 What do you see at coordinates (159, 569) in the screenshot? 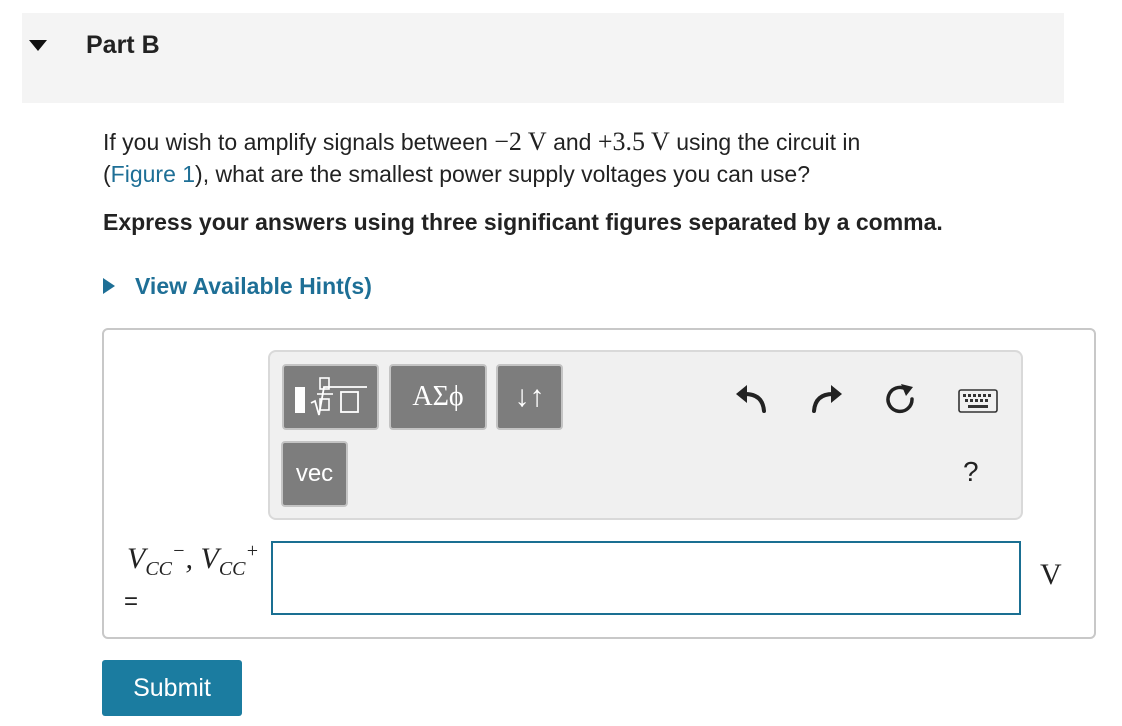
I see `var1-subscript: CC` at bounding box center [159, 569].